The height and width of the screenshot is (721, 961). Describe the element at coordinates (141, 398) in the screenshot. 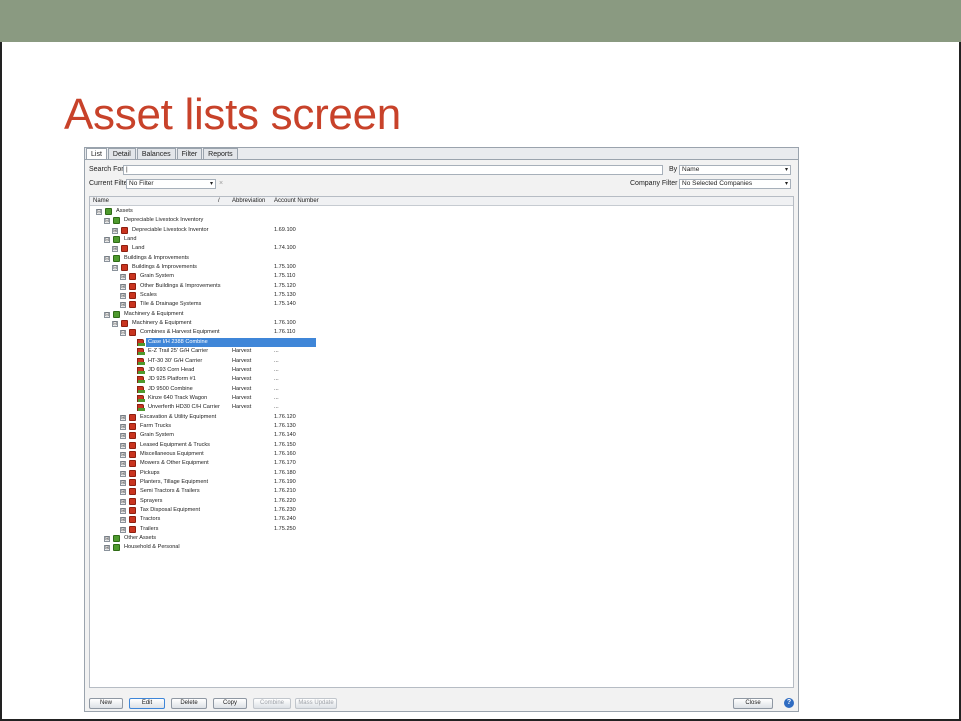

I see `equipment-icon` at that location.